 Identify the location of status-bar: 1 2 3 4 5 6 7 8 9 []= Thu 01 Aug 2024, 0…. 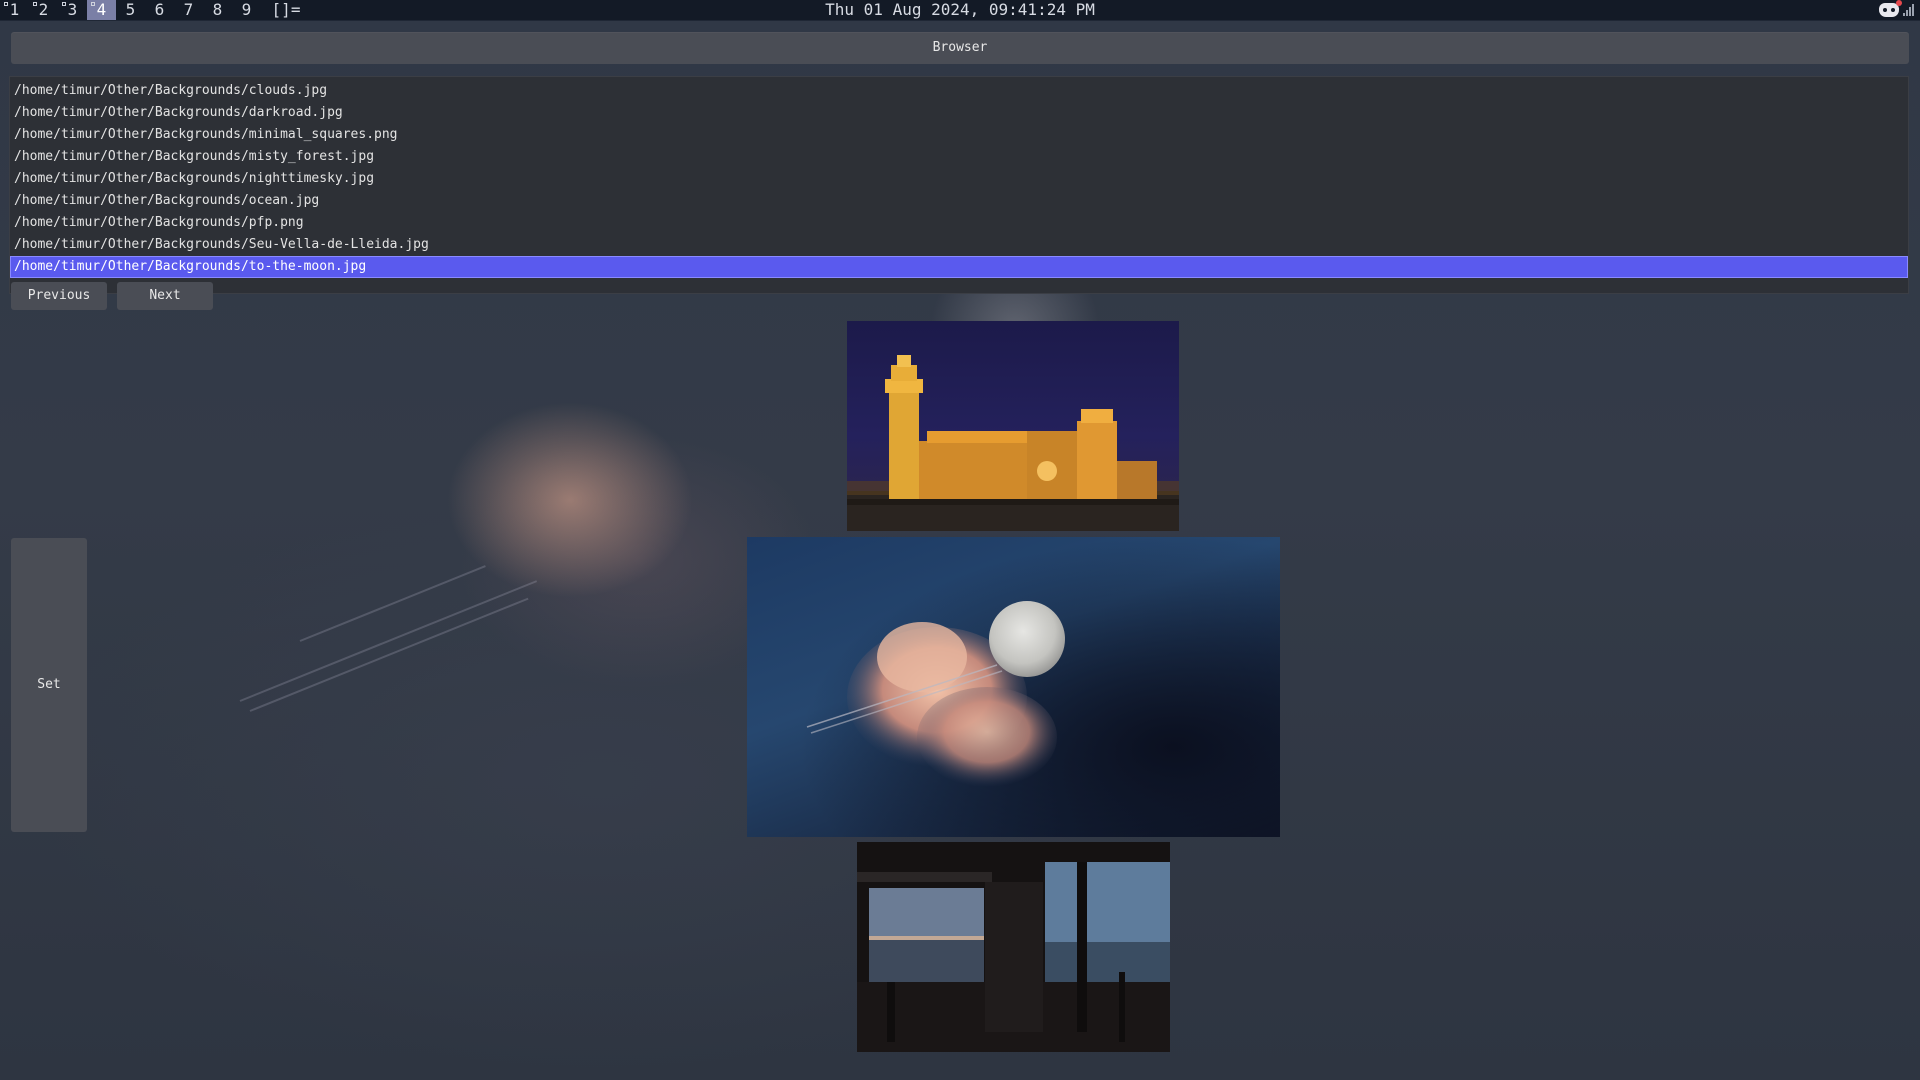
(960, 10).